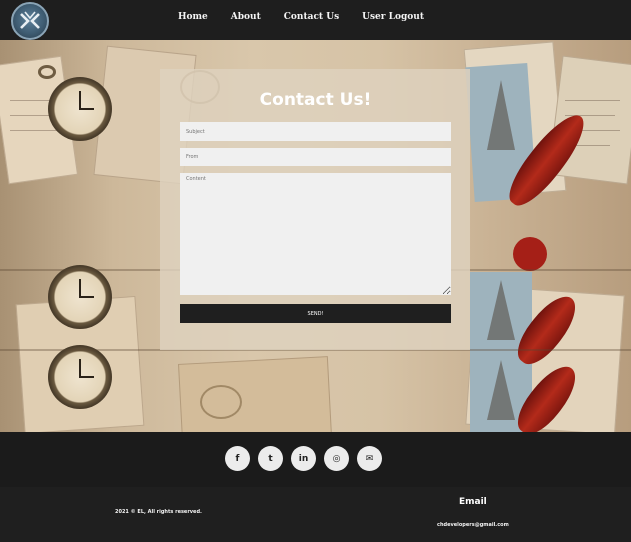  I want to click on nav-home-link: Home, so click(193, 17).